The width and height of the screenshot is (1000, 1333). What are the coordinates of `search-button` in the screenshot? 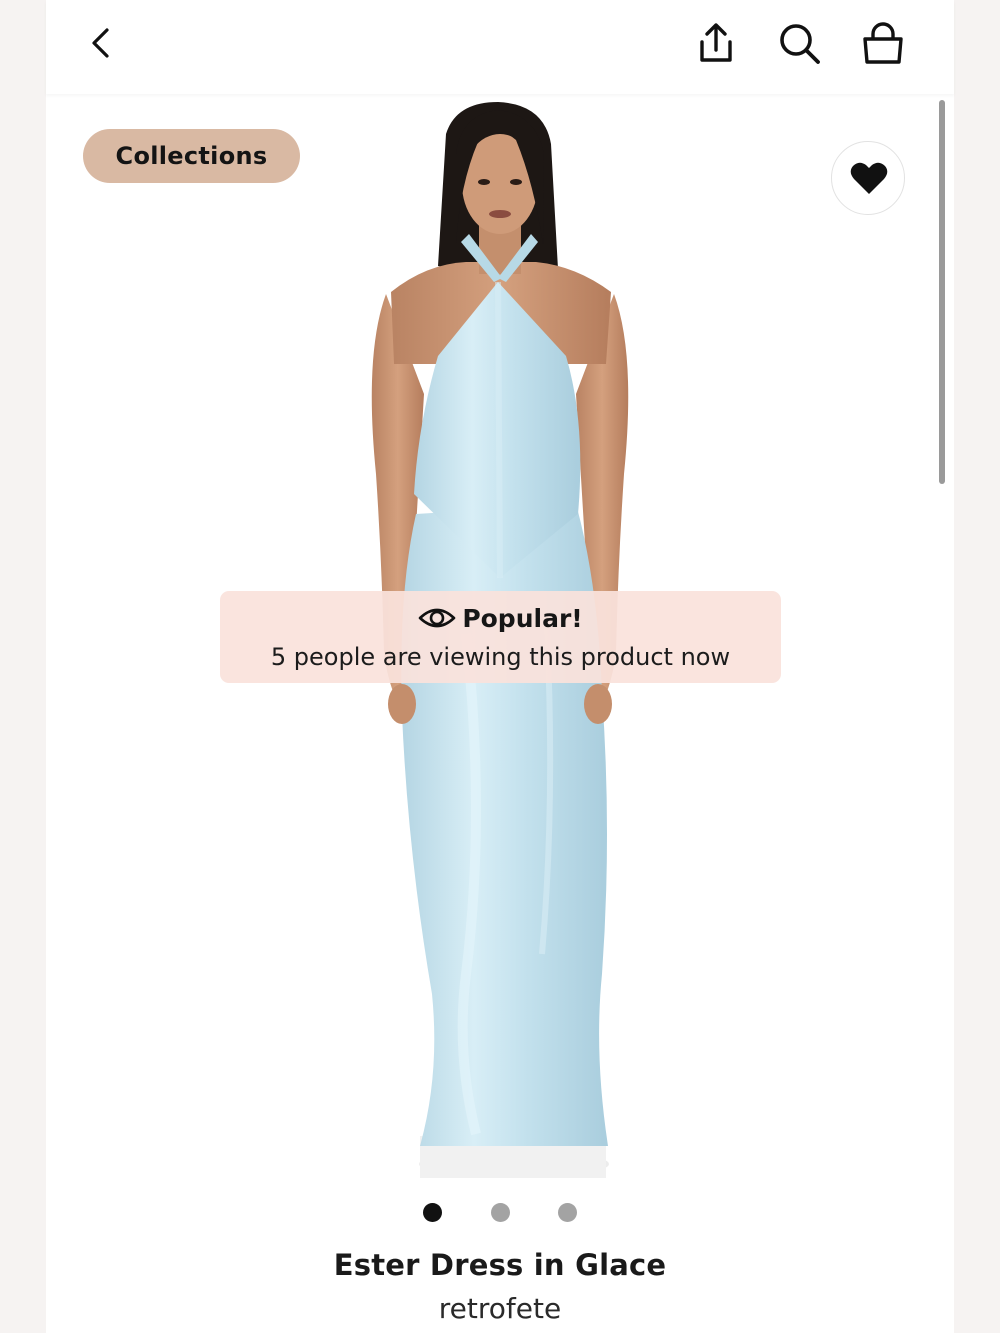 It's located at (800, 44).